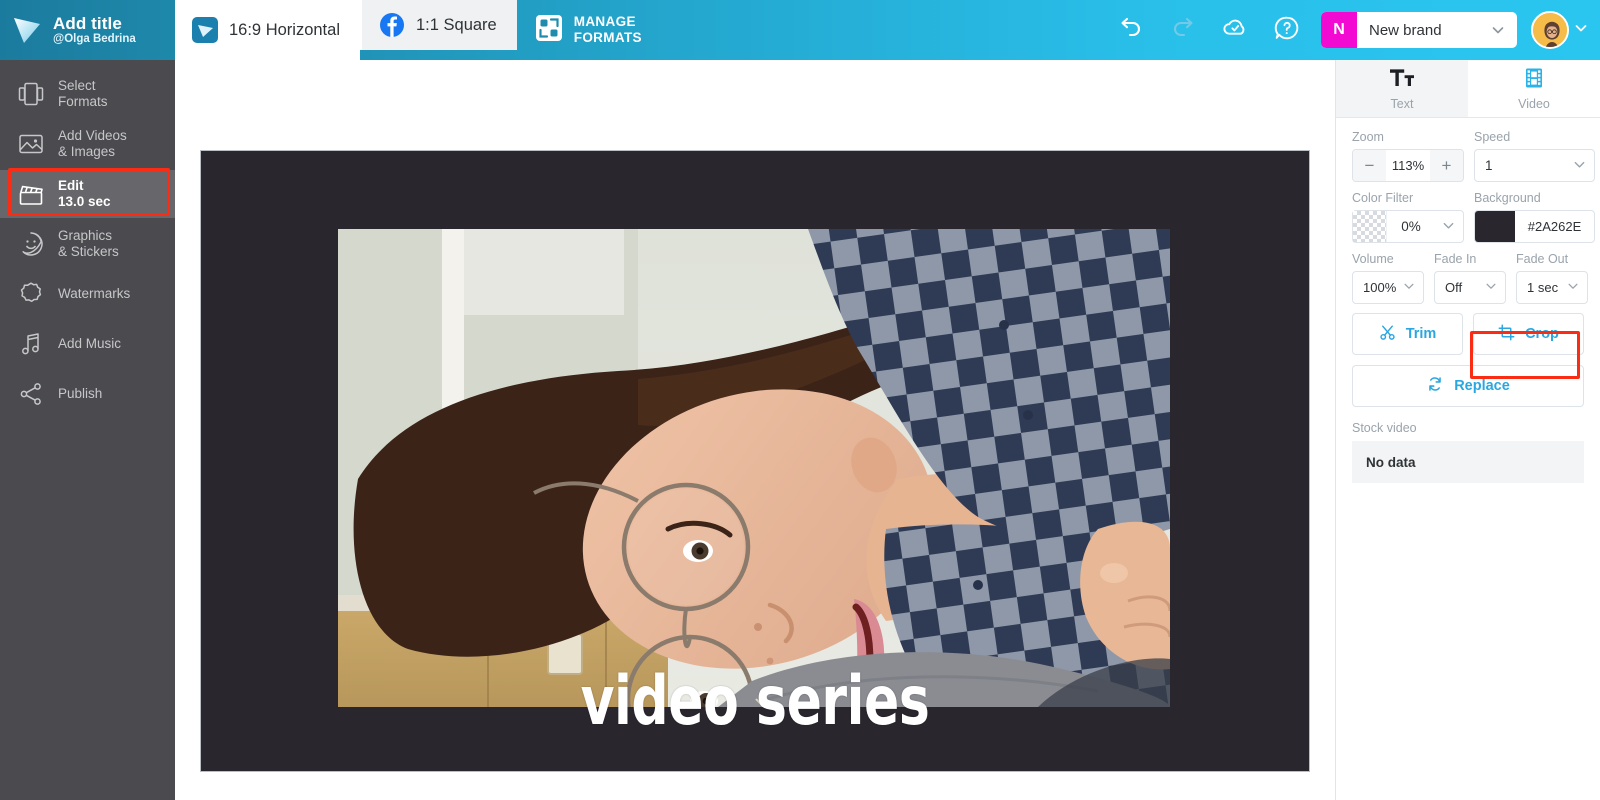  I want to click on undo-icon, so click(1131, 30).